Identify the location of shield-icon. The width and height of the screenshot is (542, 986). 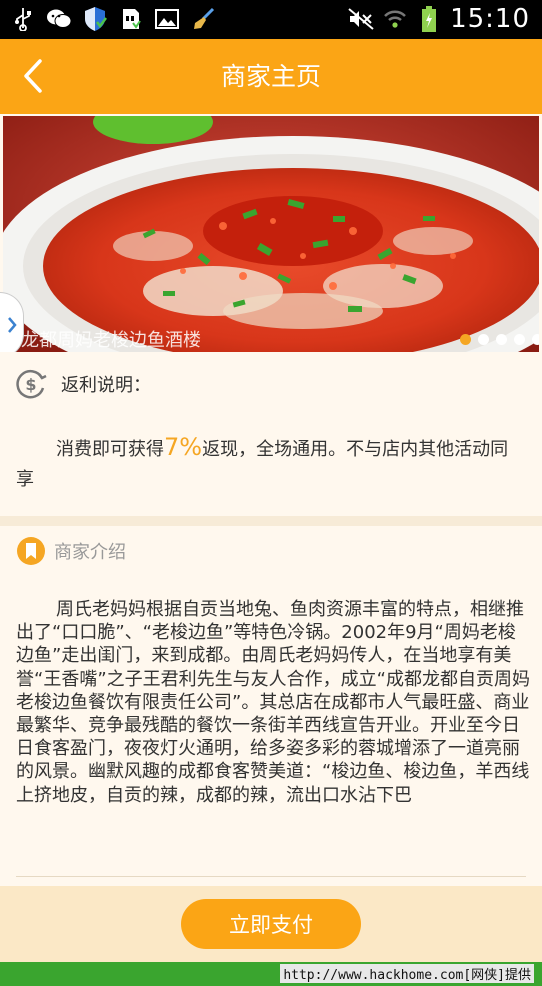
(95, 19).